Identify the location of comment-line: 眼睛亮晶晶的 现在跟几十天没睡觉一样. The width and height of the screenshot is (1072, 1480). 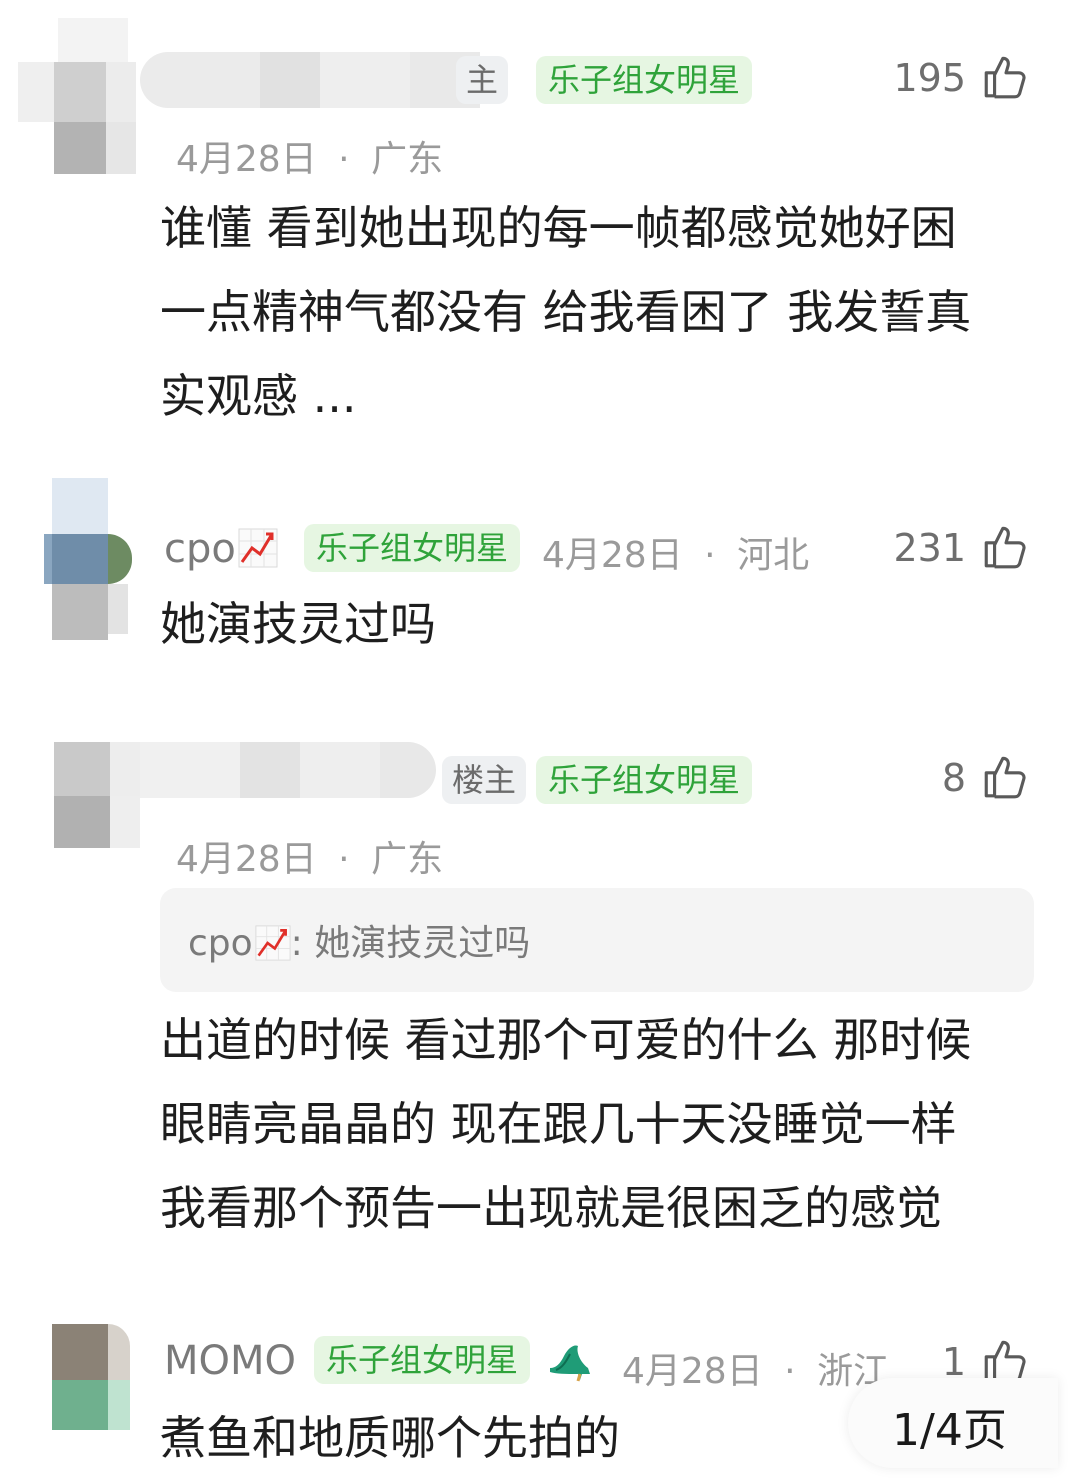
(558, 1124).